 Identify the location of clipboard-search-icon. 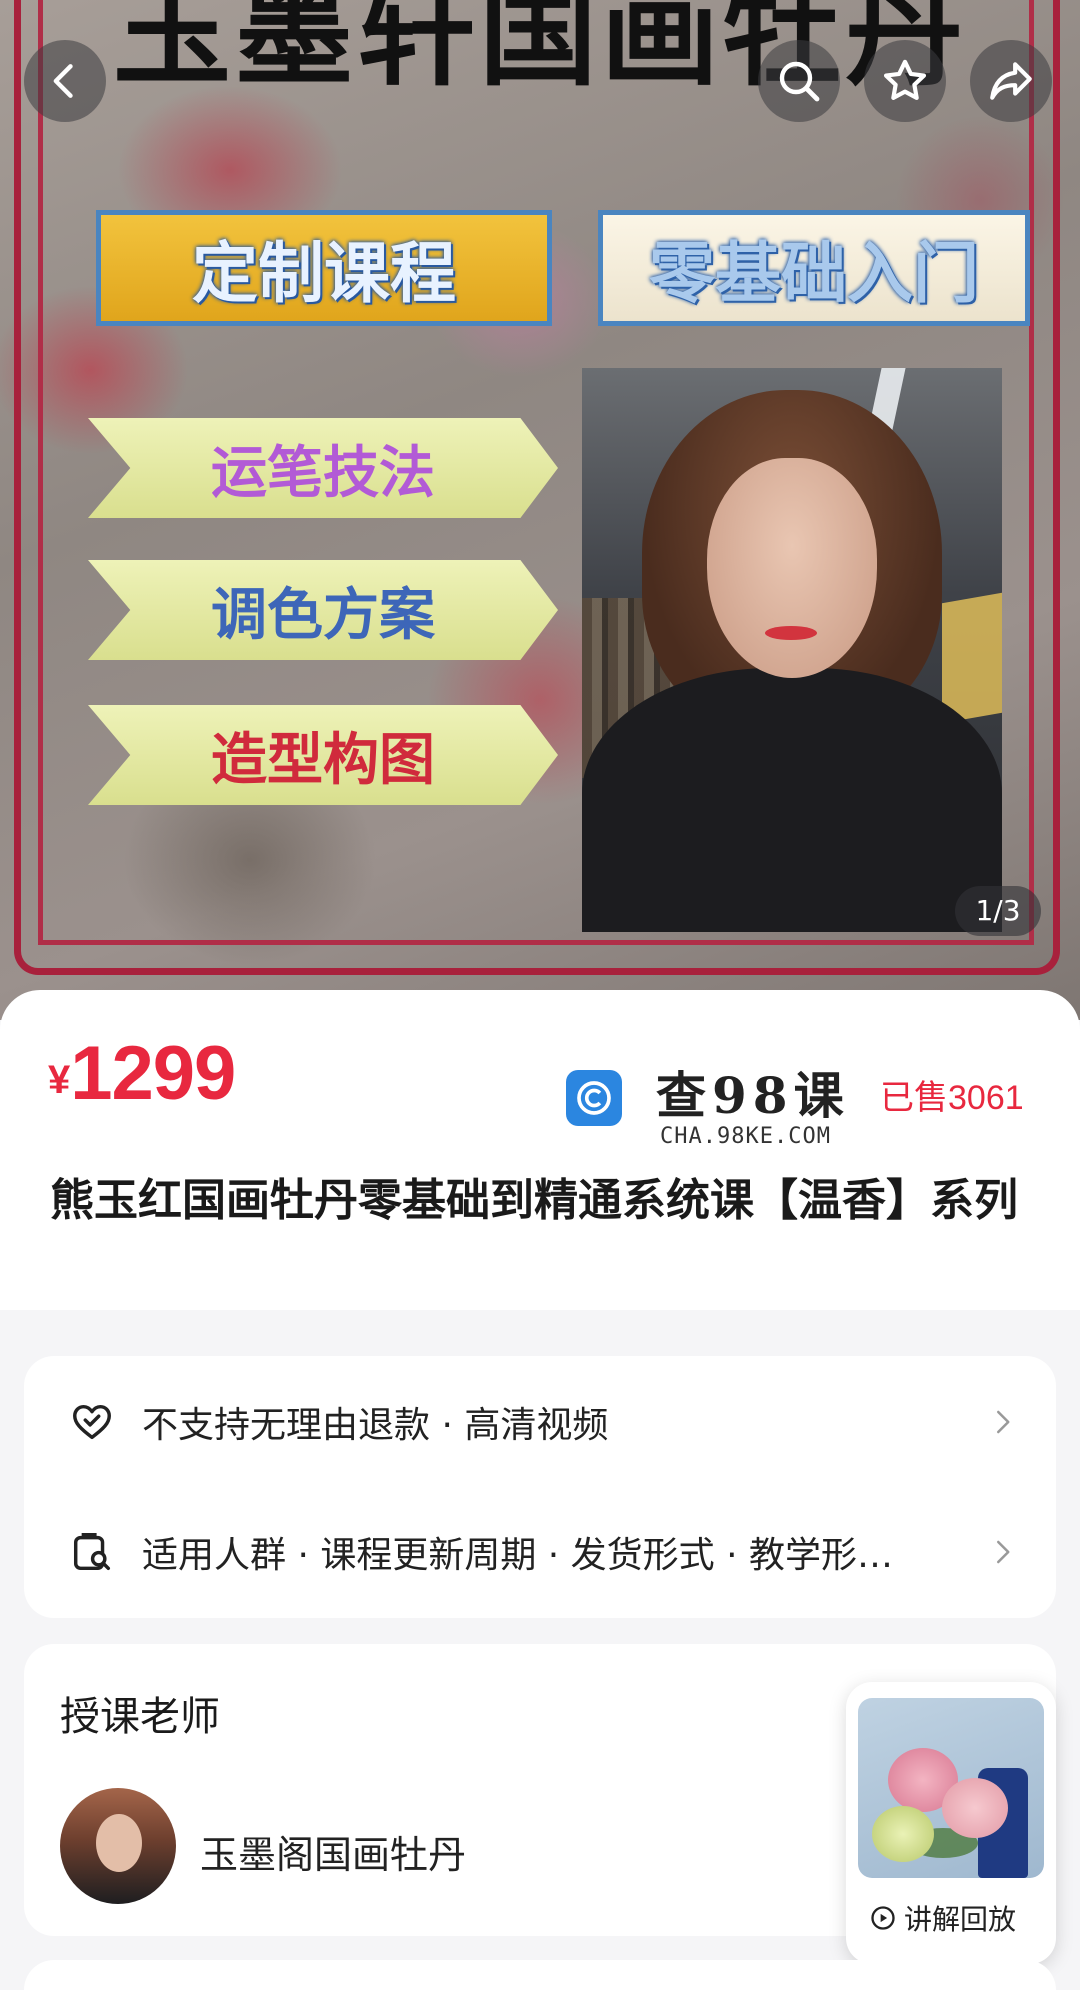
(92, 1552).